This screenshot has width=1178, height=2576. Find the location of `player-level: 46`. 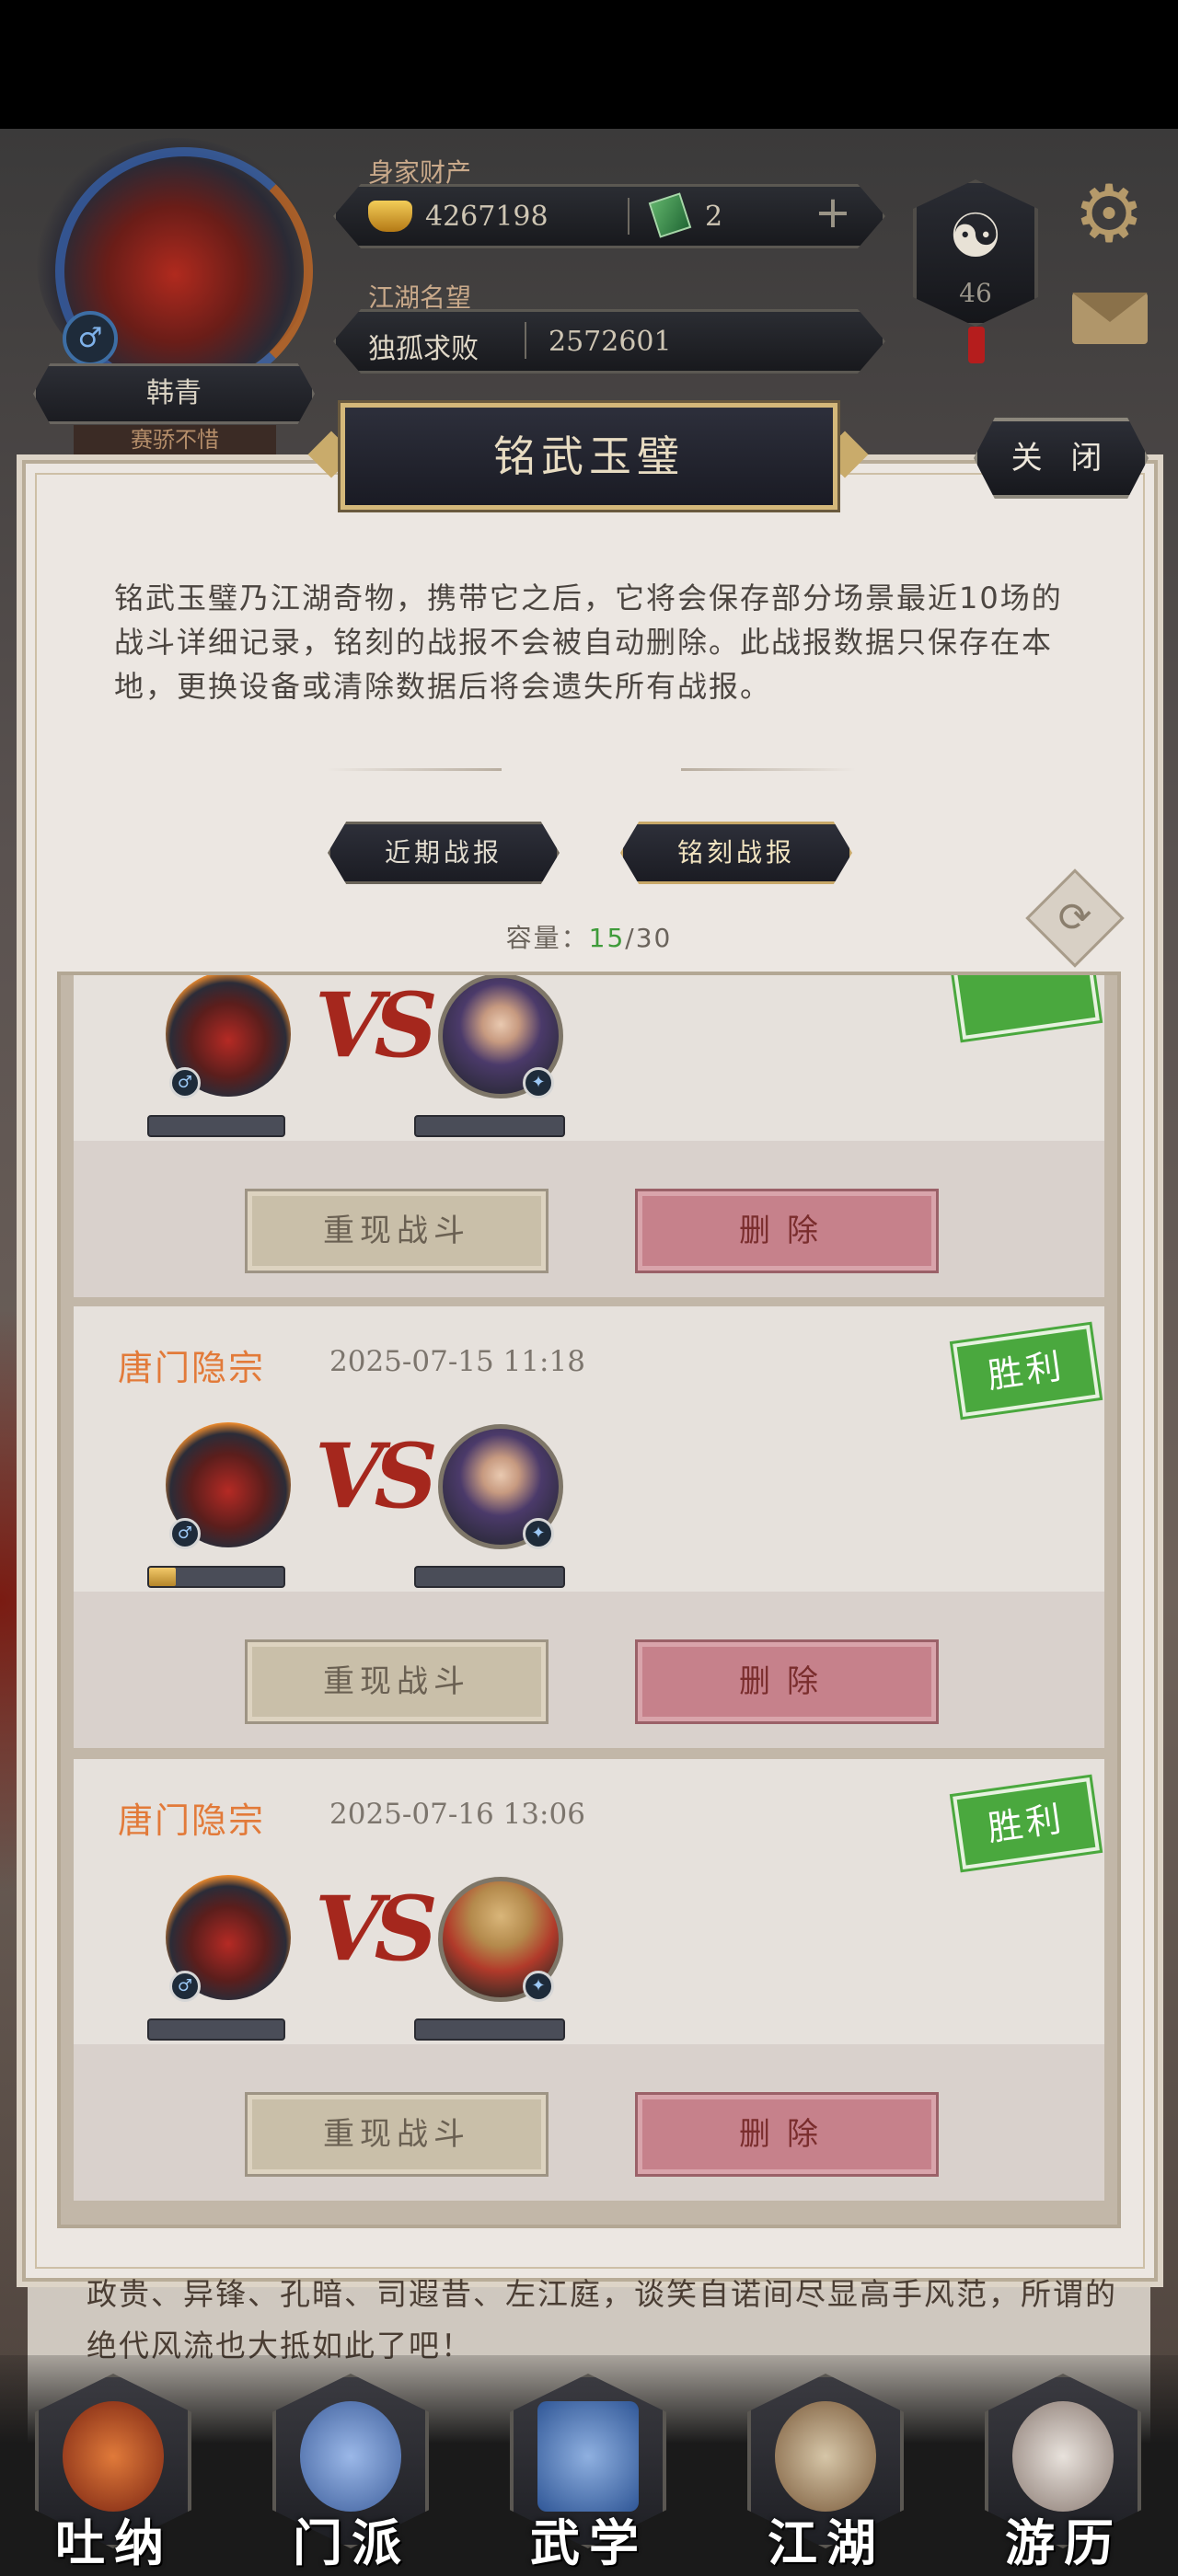

player-level: 46 is located at coordinates (976, 293).